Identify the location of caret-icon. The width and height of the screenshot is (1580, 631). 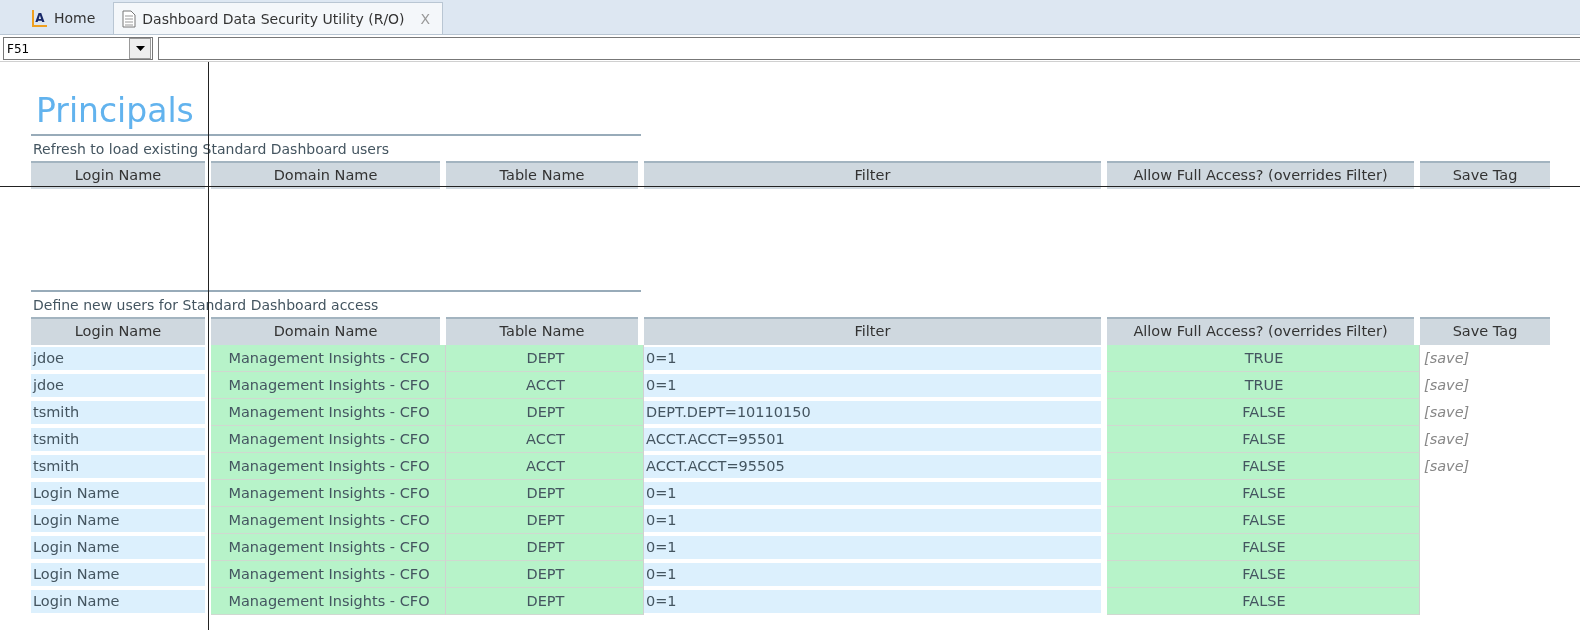
(140, 48).